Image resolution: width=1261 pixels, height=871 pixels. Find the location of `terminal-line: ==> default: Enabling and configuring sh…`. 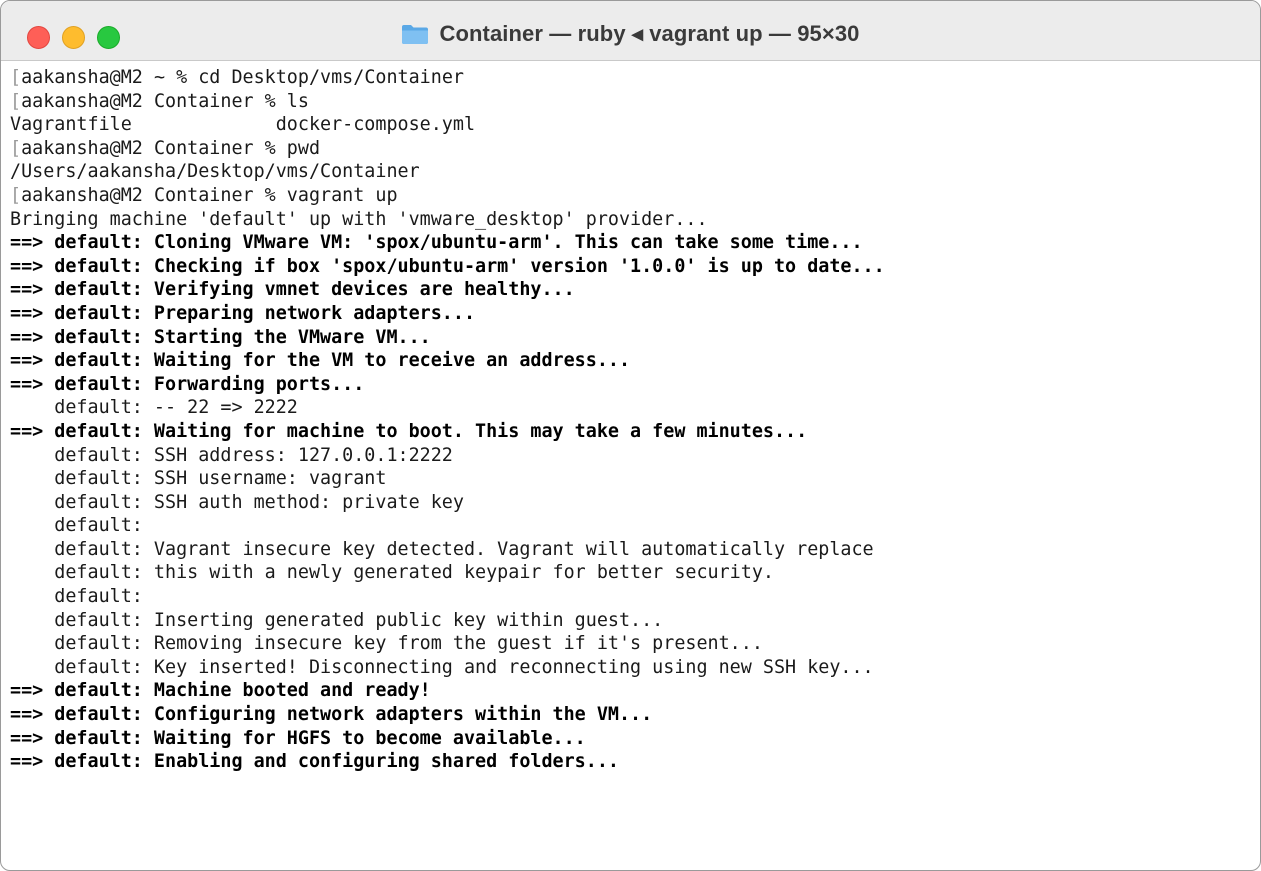

terminal-line: ==> default: Enabling and configuring sh… is located at coordinates (635, 762).